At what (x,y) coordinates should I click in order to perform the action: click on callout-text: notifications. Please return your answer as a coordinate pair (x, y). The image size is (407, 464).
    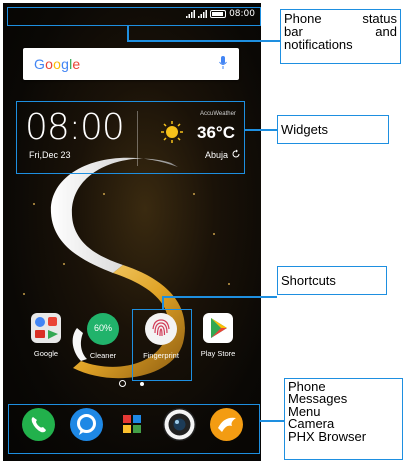
    Looking at the image, I should click on (318, 44).